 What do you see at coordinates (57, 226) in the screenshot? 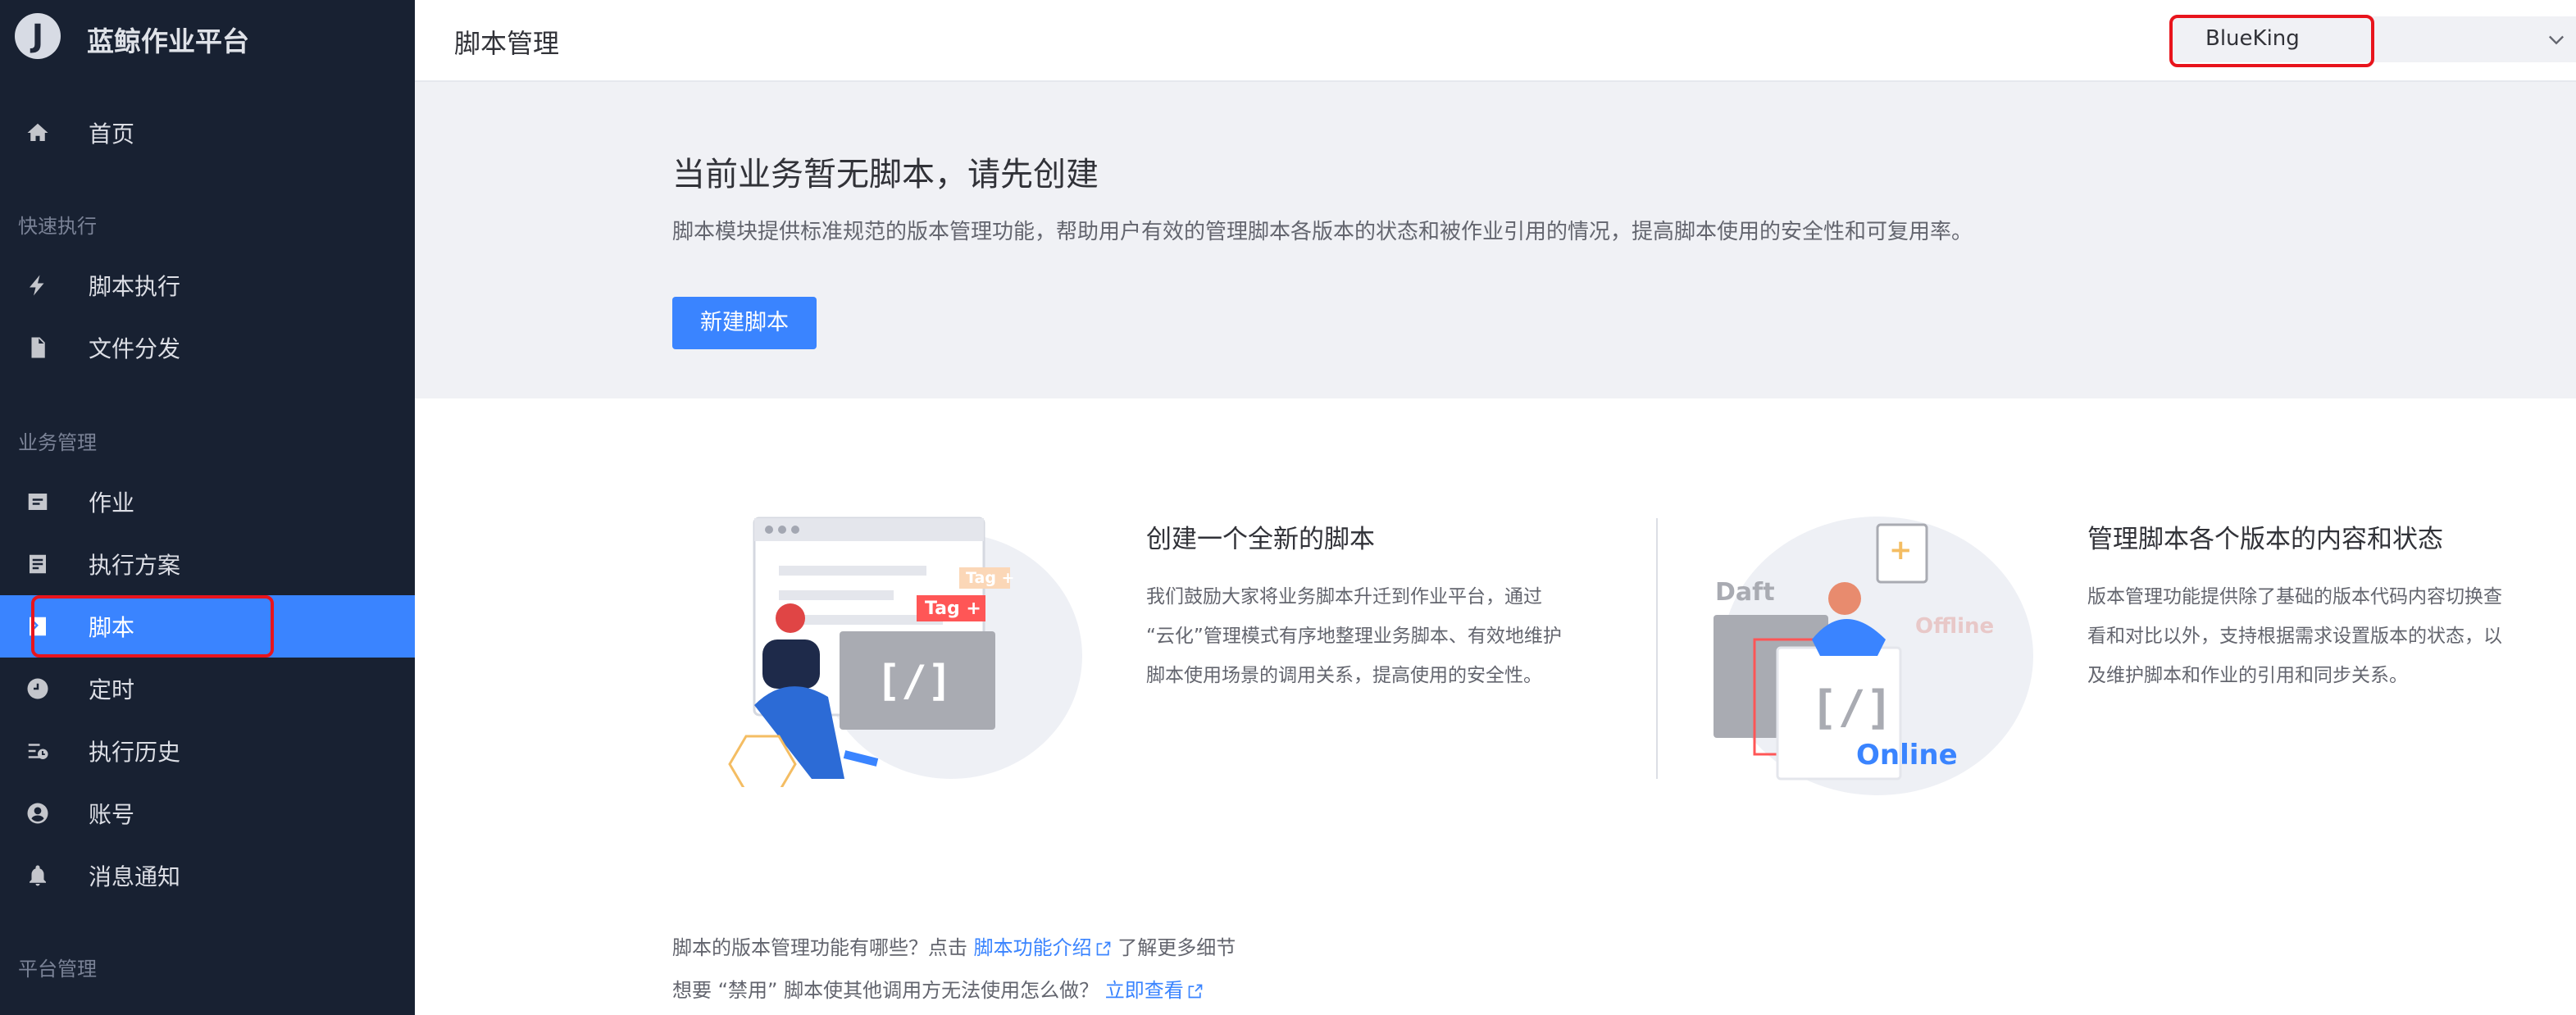
I see `group-title-quick-exec: 快速执行` at bounding box center [57, 226].